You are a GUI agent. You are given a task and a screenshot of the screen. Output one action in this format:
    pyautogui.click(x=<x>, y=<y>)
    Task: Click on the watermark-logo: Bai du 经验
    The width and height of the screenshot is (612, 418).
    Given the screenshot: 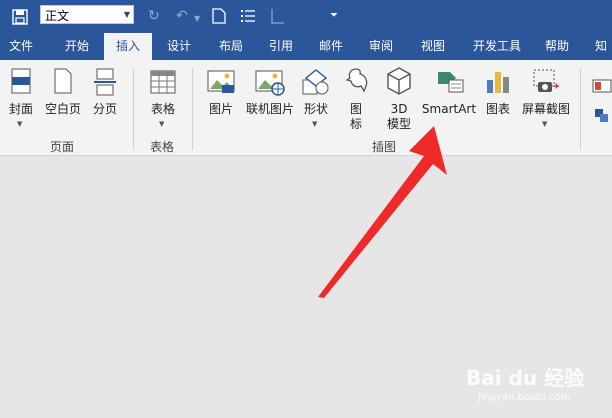 What is the action you would take?
    pyautogui.click(x=525, y=378)
    